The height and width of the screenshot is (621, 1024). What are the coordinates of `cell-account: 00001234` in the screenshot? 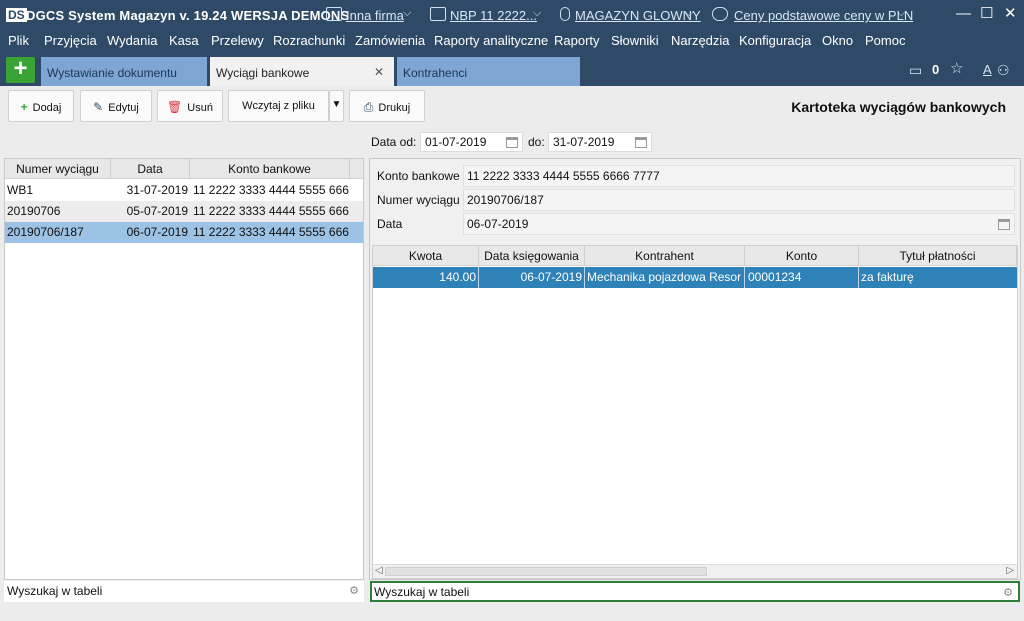 It's located at (802, 277).